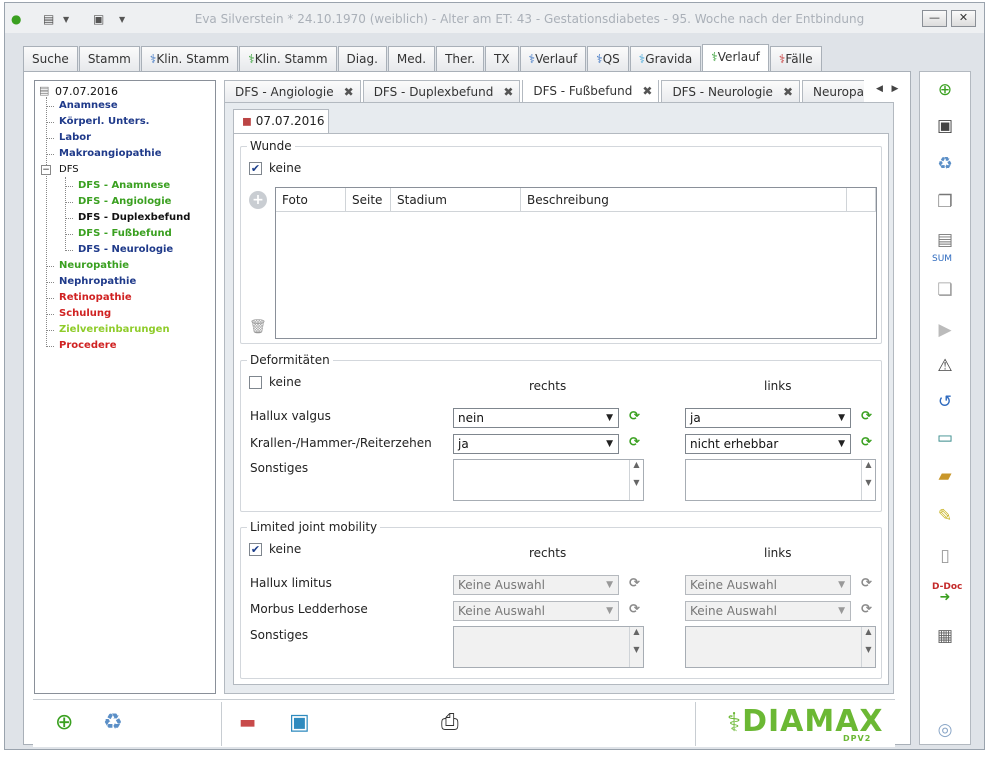 The image size is (991, 770). What do you see at coordinates (768, 611) in the screenshot?
I see `morbus-ledderhose-links-select: Keine Auswahl ▼` at bounding box center [768, 611].